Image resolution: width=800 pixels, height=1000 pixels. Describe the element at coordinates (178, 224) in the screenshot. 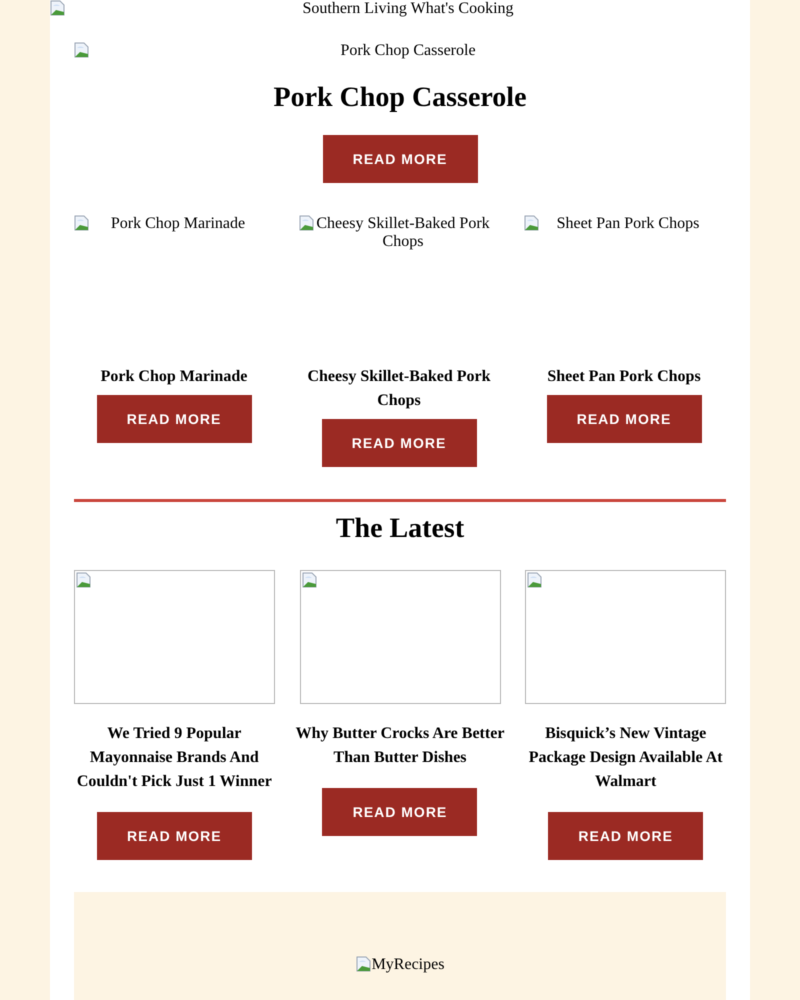

I see `image-alt-text: Pork Chop Marinade` at that location.